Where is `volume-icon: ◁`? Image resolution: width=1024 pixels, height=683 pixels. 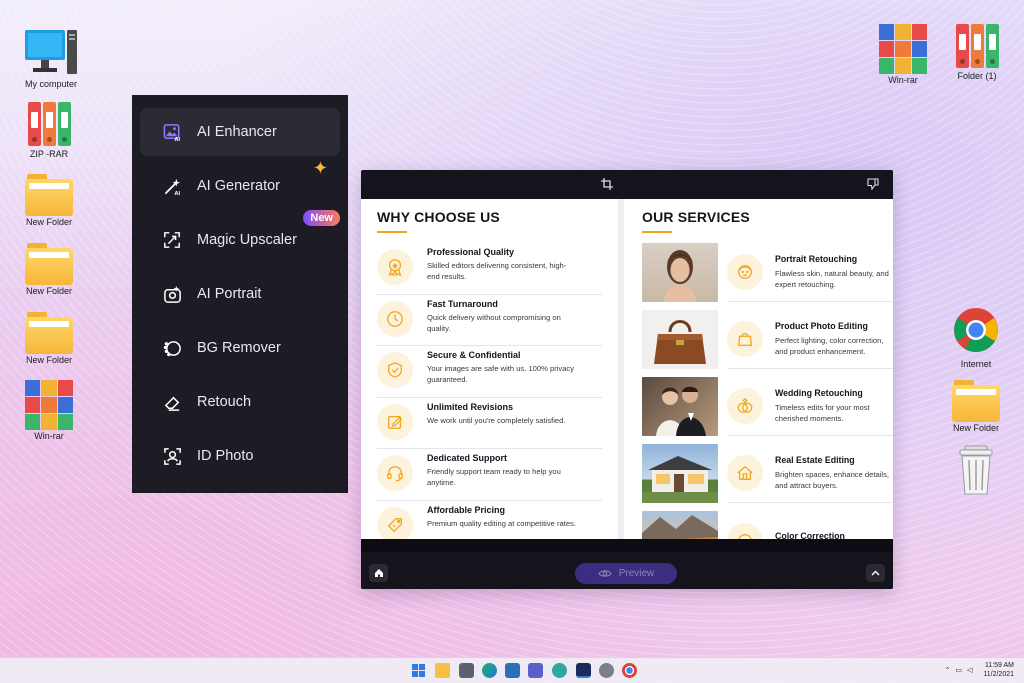 volume-icon: ◁ is located at coordinates (969, 670).